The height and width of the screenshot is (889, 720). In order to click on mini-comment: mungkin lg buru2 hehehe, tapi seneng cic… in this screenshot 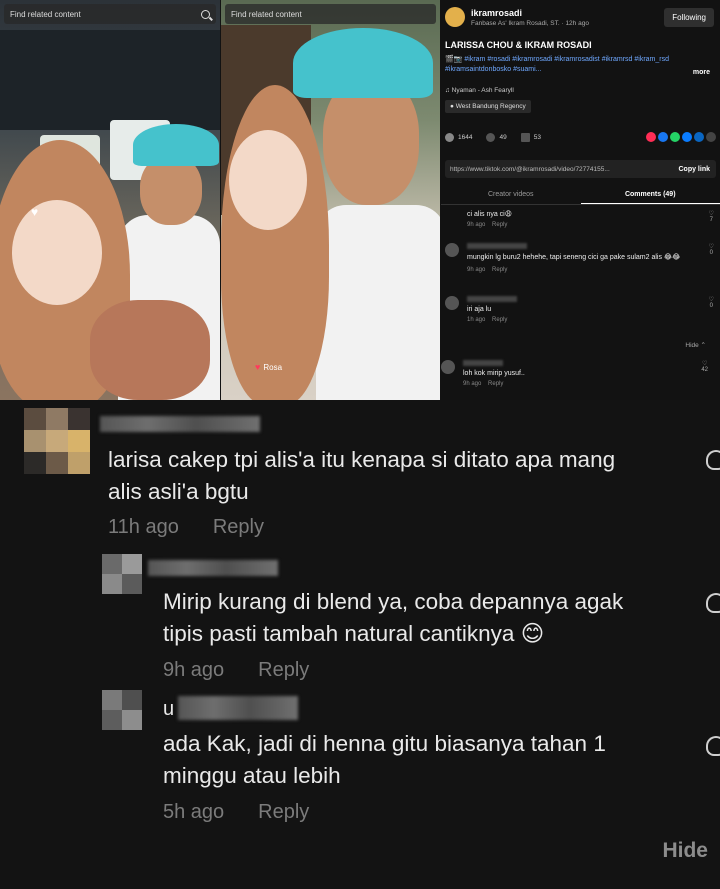, I will do `click(579, 258)`.